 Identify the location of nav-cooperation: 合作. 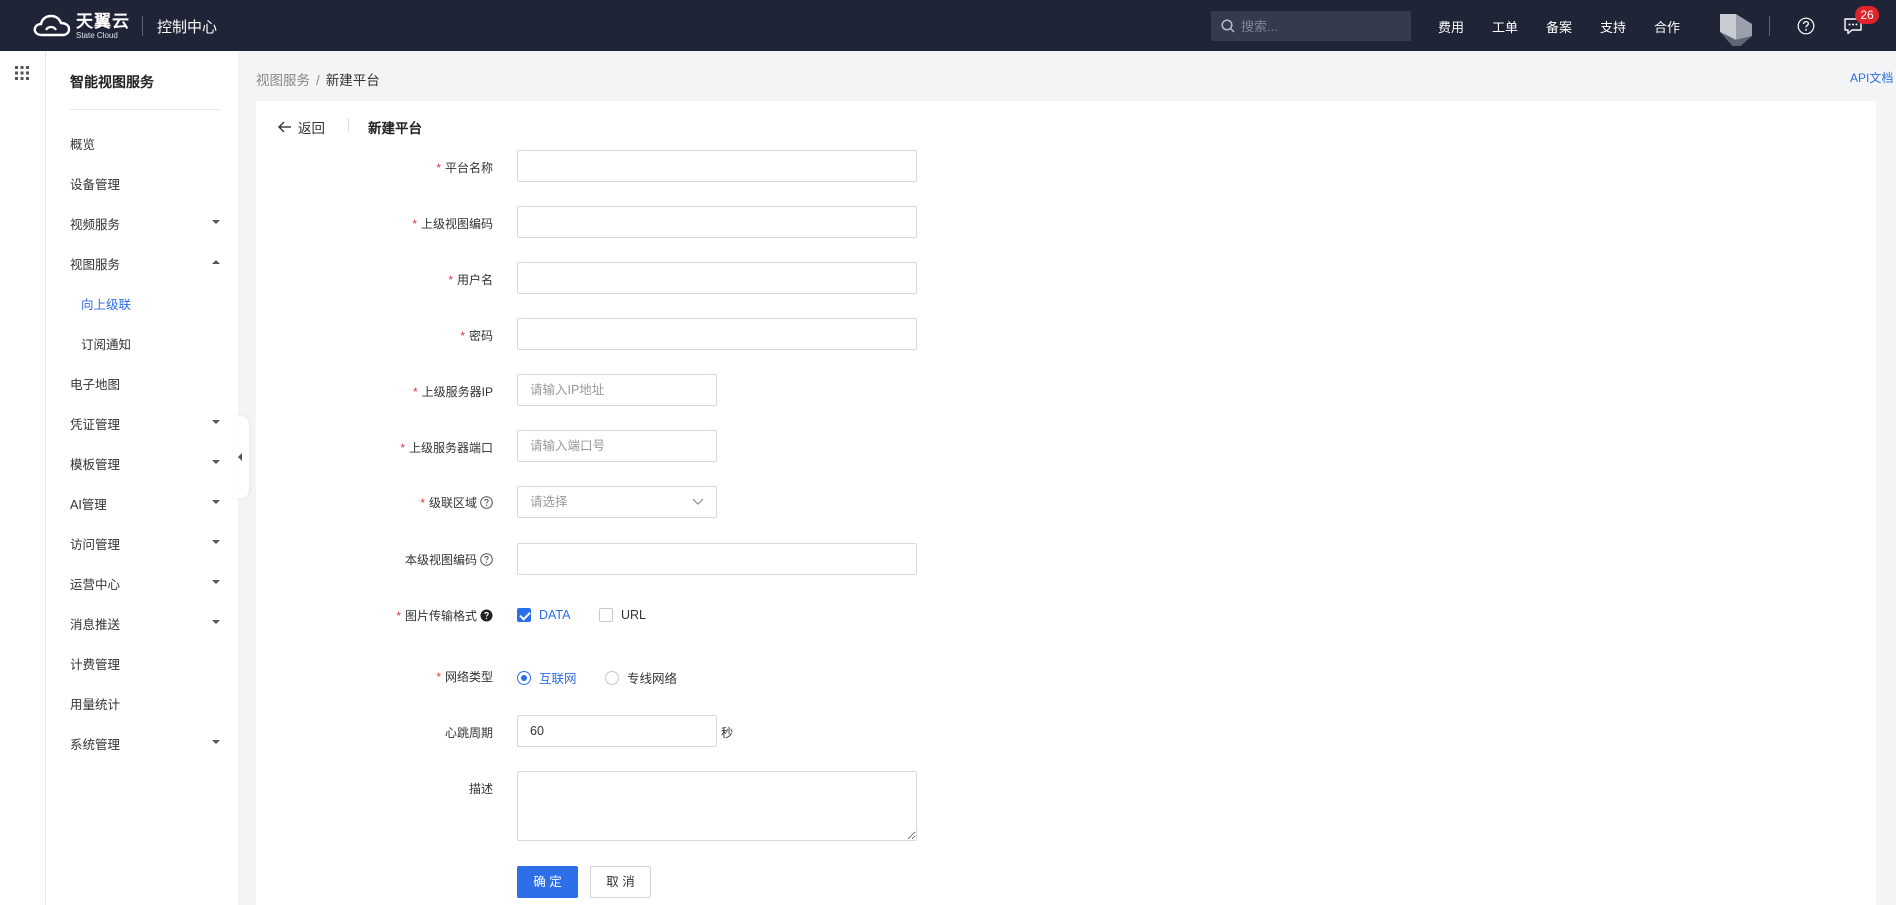
(1667, 26).